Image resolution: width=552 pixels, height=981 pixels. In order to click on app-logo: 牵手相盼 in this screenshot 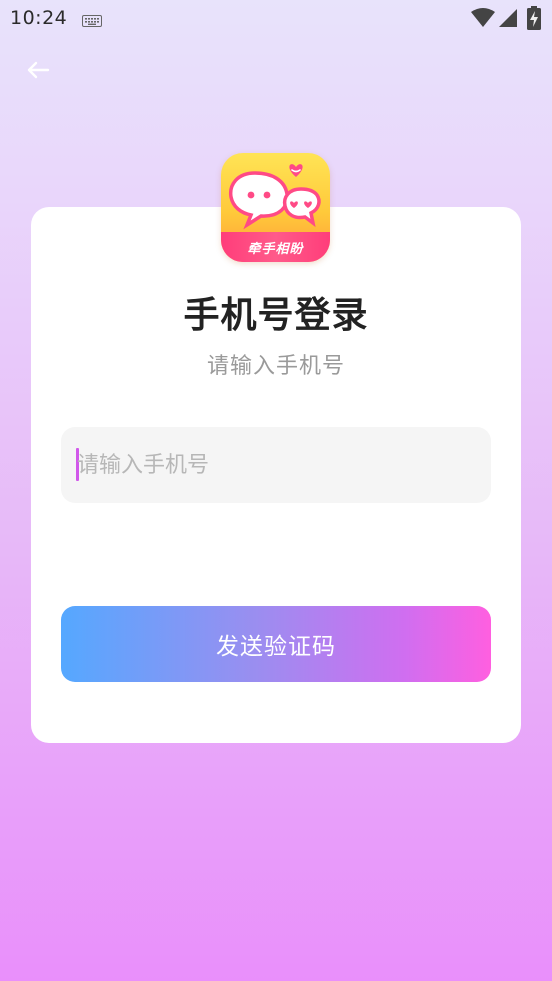, I will do `click(275, 207)`.